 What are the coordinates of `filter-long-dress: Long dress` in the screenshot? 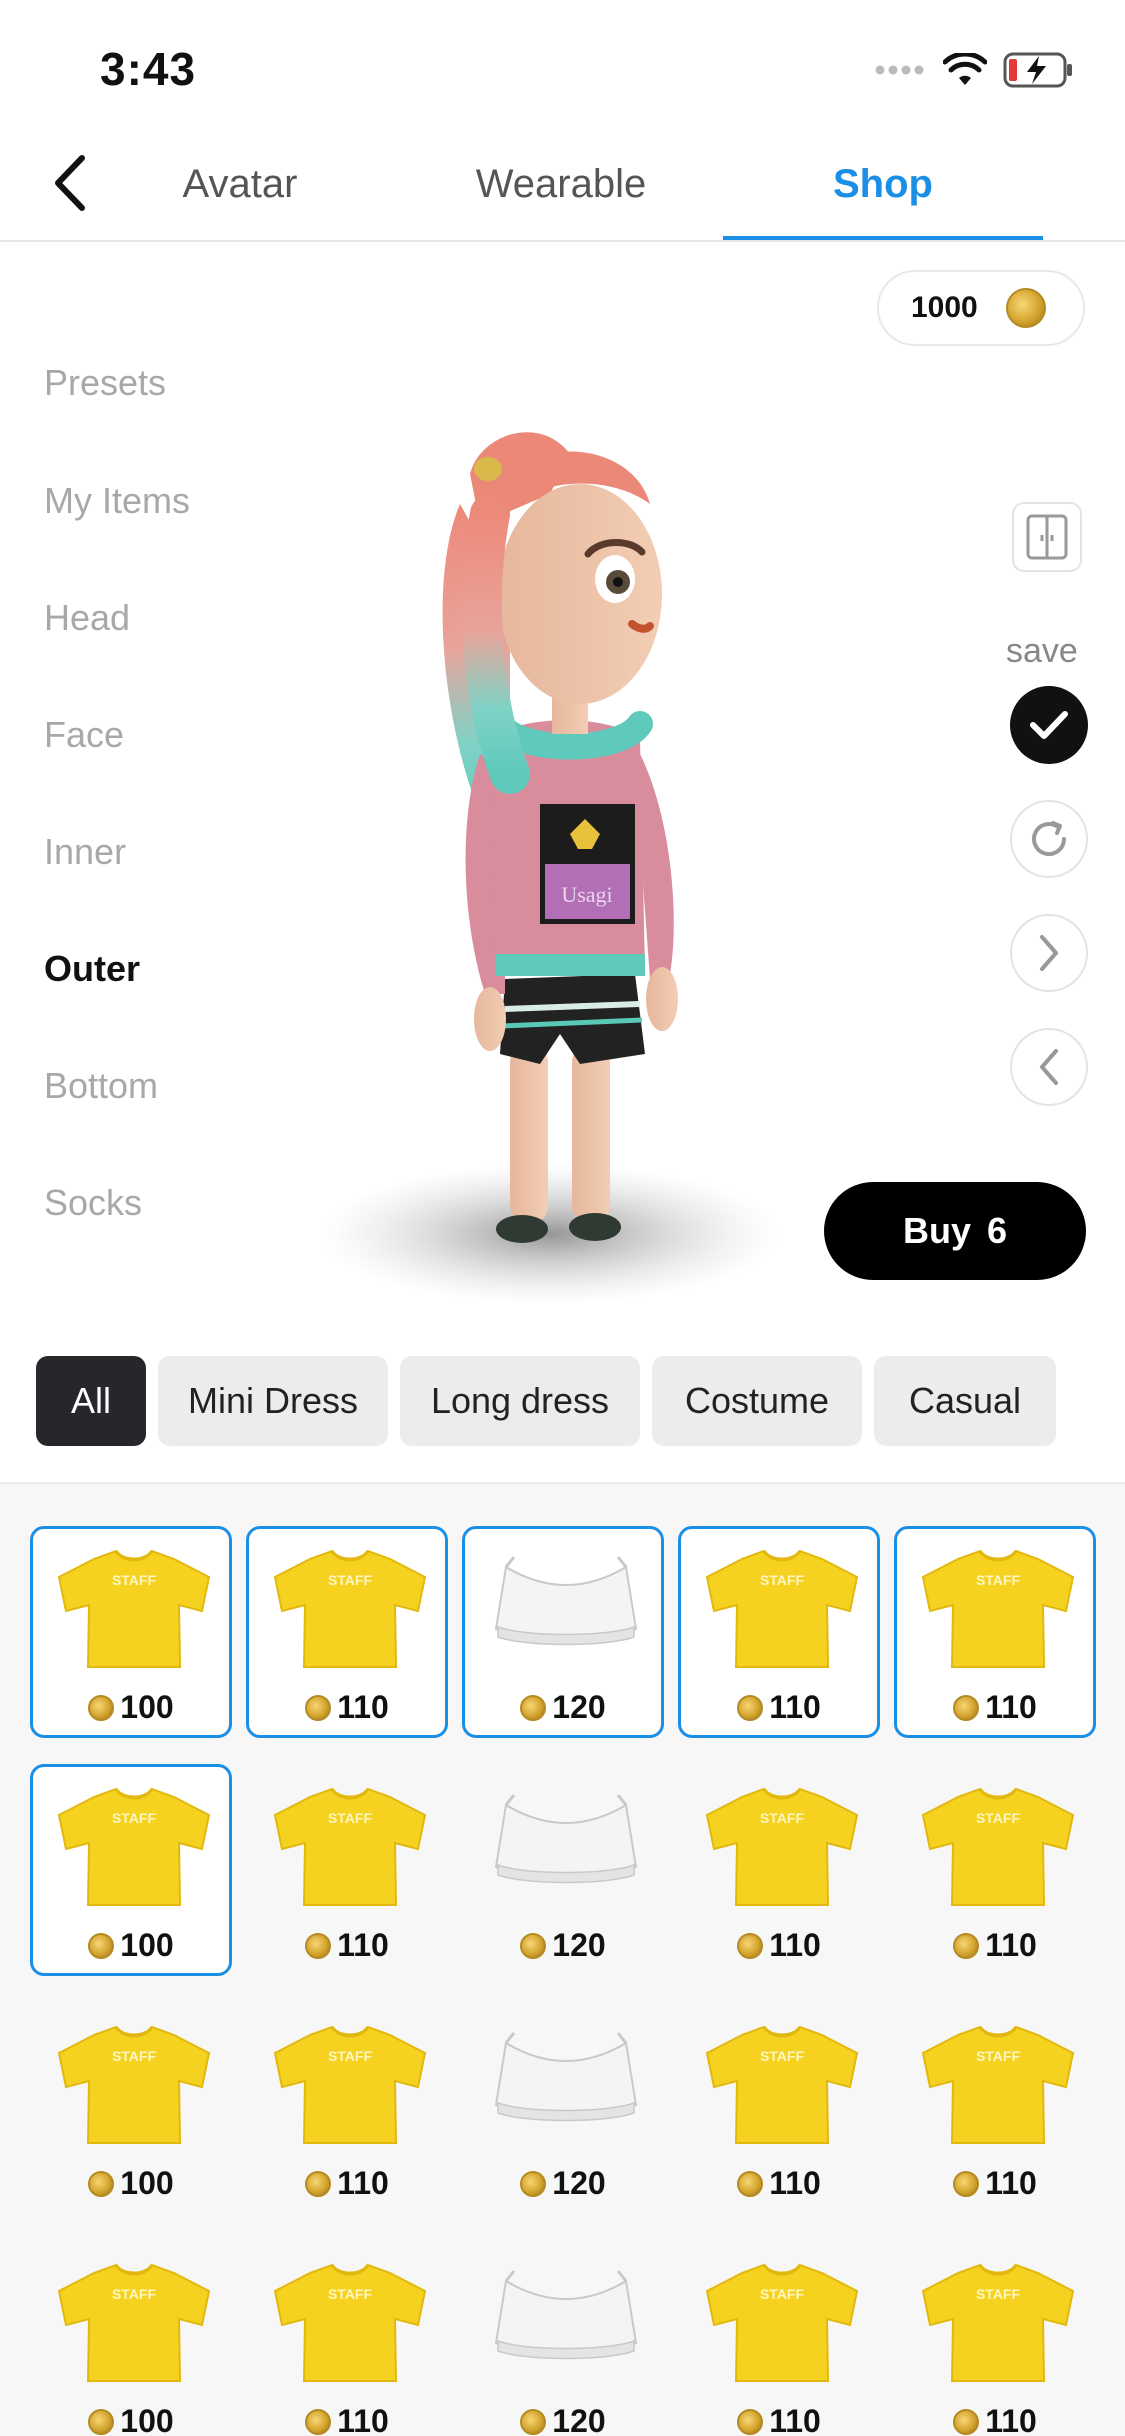 It's located at (520, 1401).